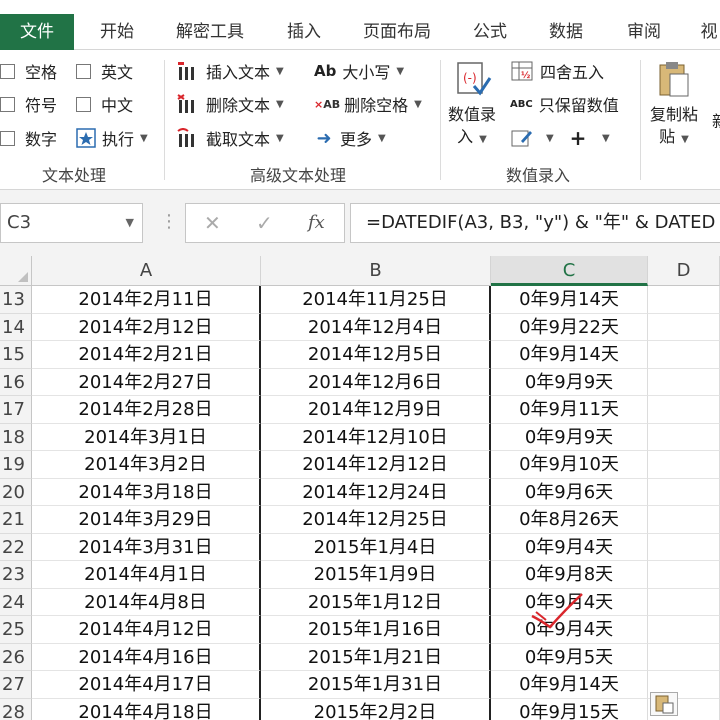  What do you see at coordinates (146, 520) in the screenshot?
I see `cell-a: 2014年3月29日` at bounding box center [146, 520].